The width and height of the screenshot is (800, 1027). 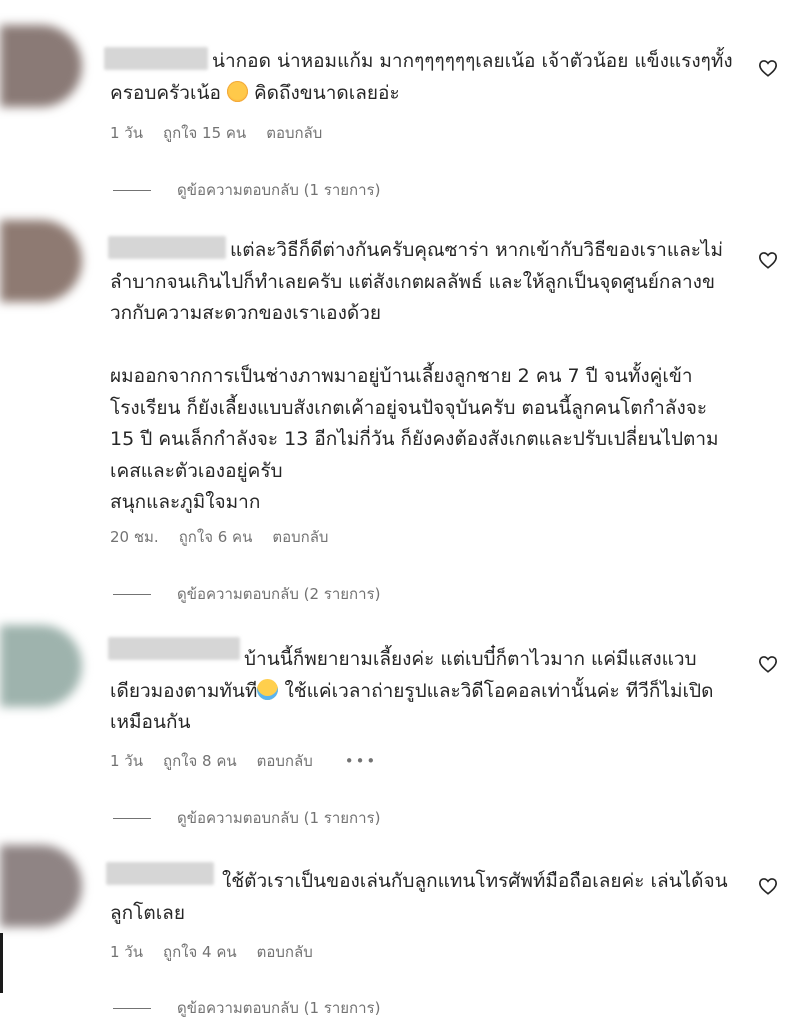 I want to click on like-count: ถูกใจ 8 คน, so click(x=200, y=761).